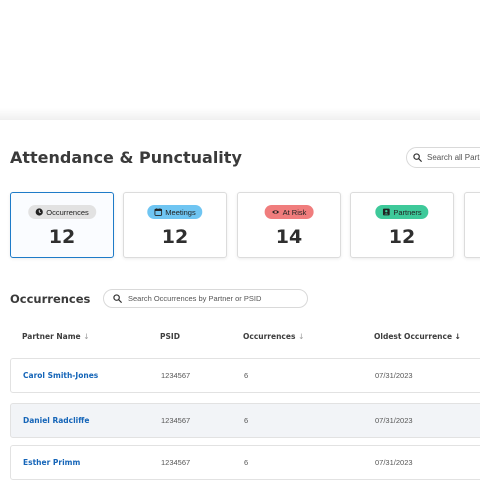 Image resolution: width=480 pixels, height=480 pixels. What do you see at coordinates (62, 225) in the screenshot?
I see `card-occurrences: Occurrences 12` at bounding box center [62, 225].